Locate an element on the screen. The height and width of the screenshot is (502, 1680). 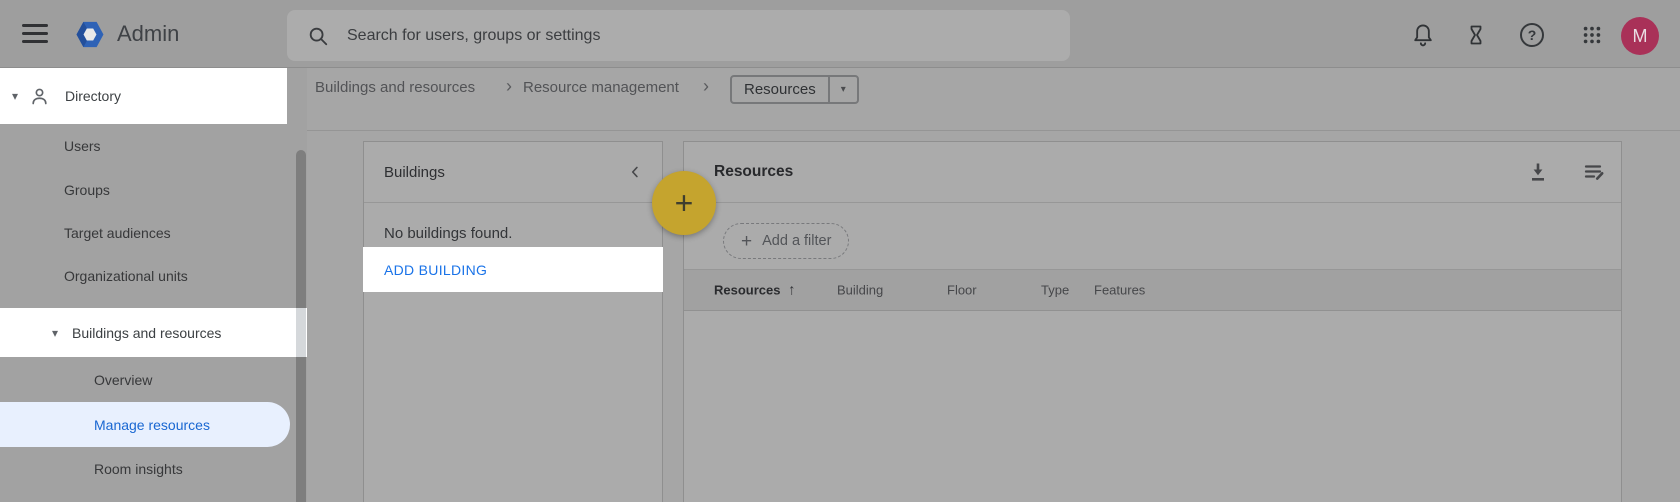
add-building-button: ADD BUILDING is located at coordinates (513, 269).